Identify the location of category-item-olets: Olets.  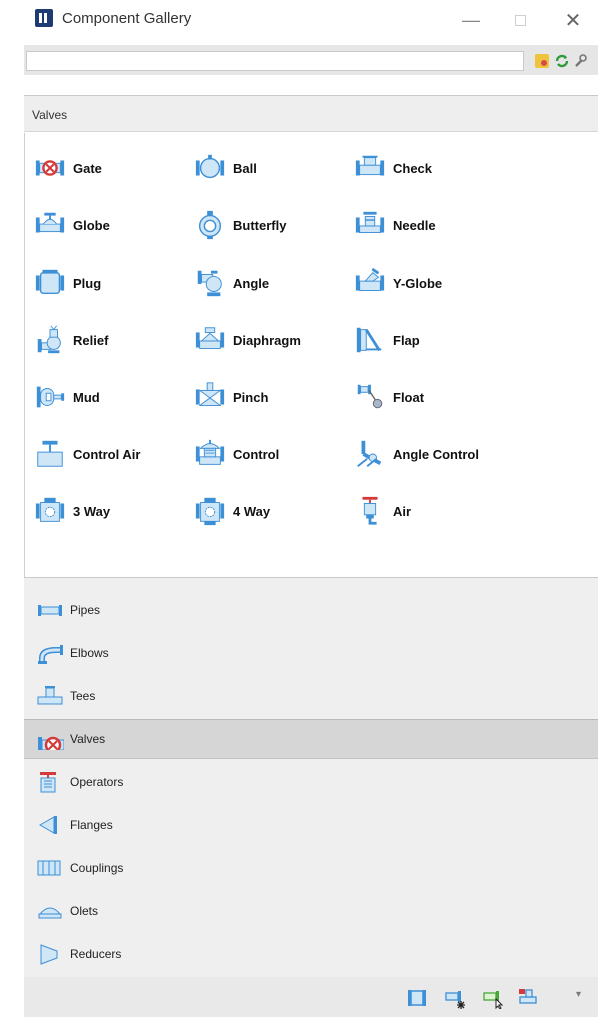
(311, 911).